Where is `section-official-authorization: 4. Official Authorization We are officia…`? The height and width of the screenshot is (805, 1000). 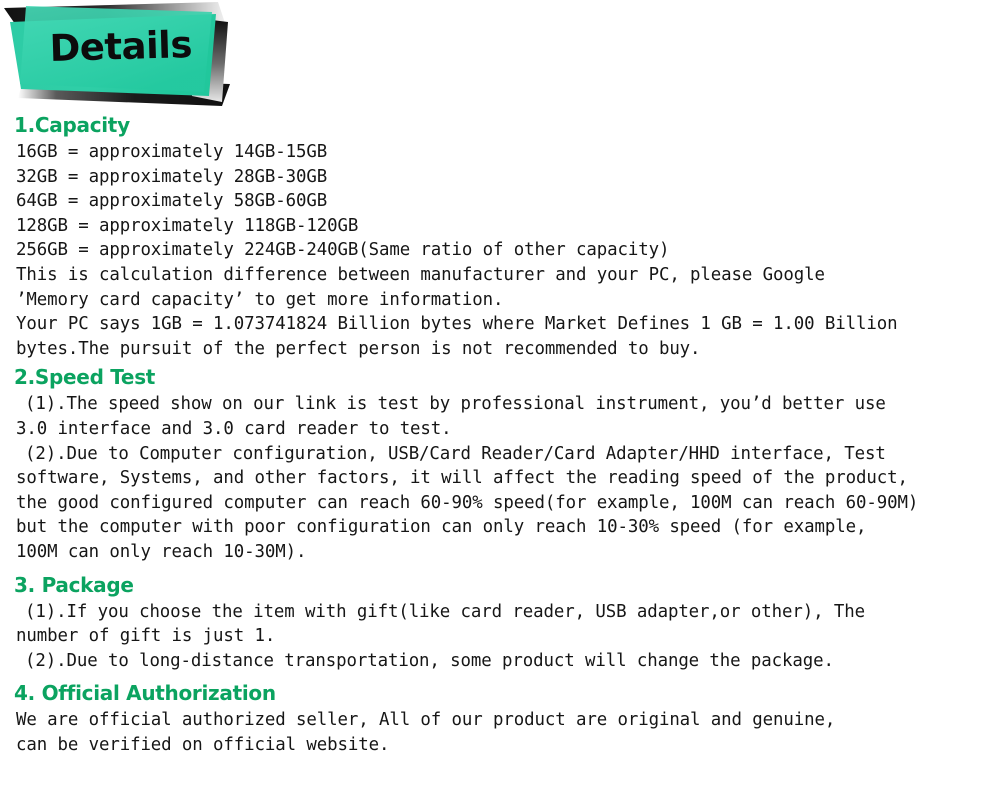 section-official-authorization: 4. Official Authorization We are officia… is located at coordinates (500, 718).